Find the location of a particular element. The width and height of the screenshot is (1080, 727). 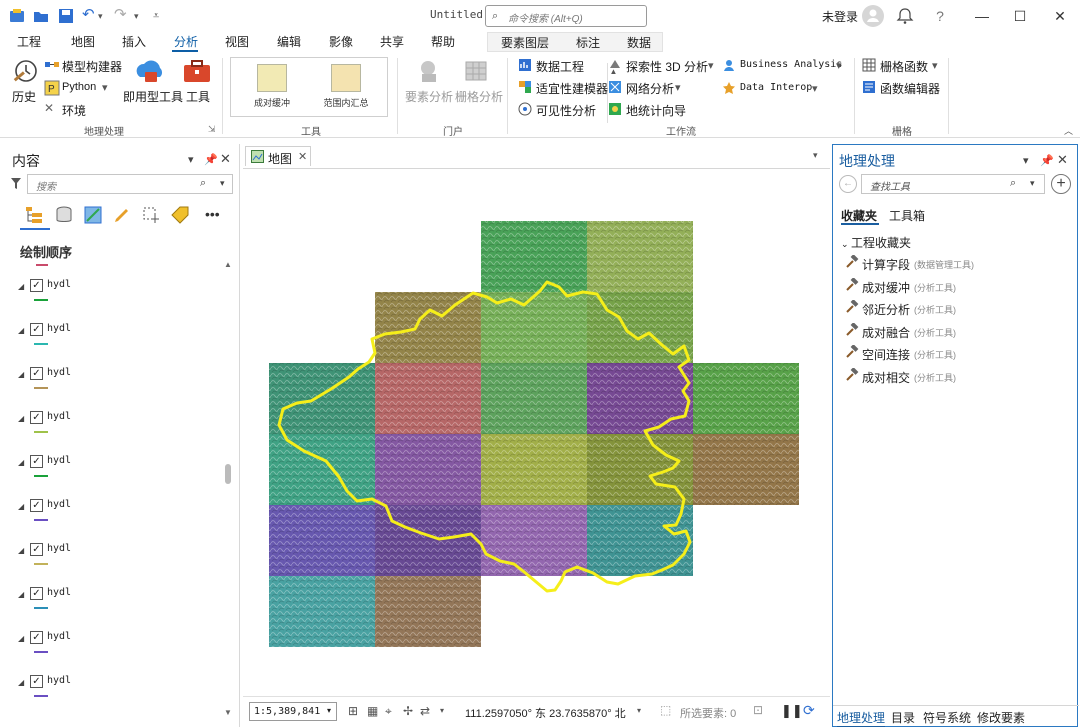

list-by-labeling-icon is located at coordinates (180, 215).